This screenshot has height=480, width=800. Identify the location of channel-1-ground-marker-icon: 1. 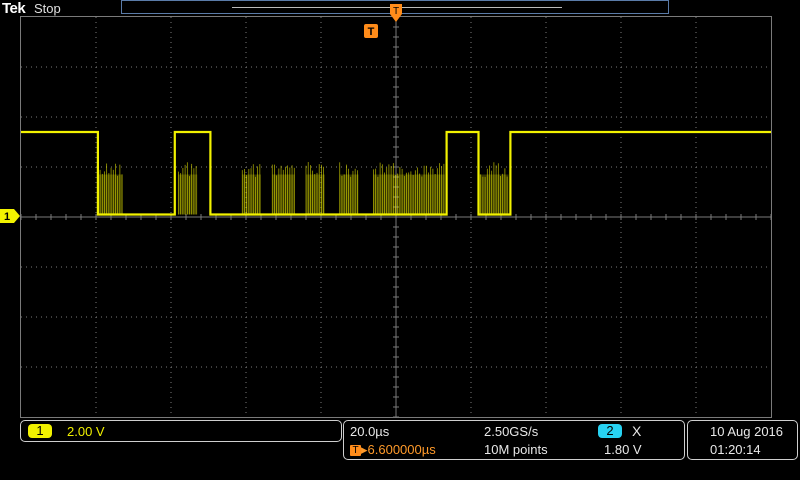
(10, 216).